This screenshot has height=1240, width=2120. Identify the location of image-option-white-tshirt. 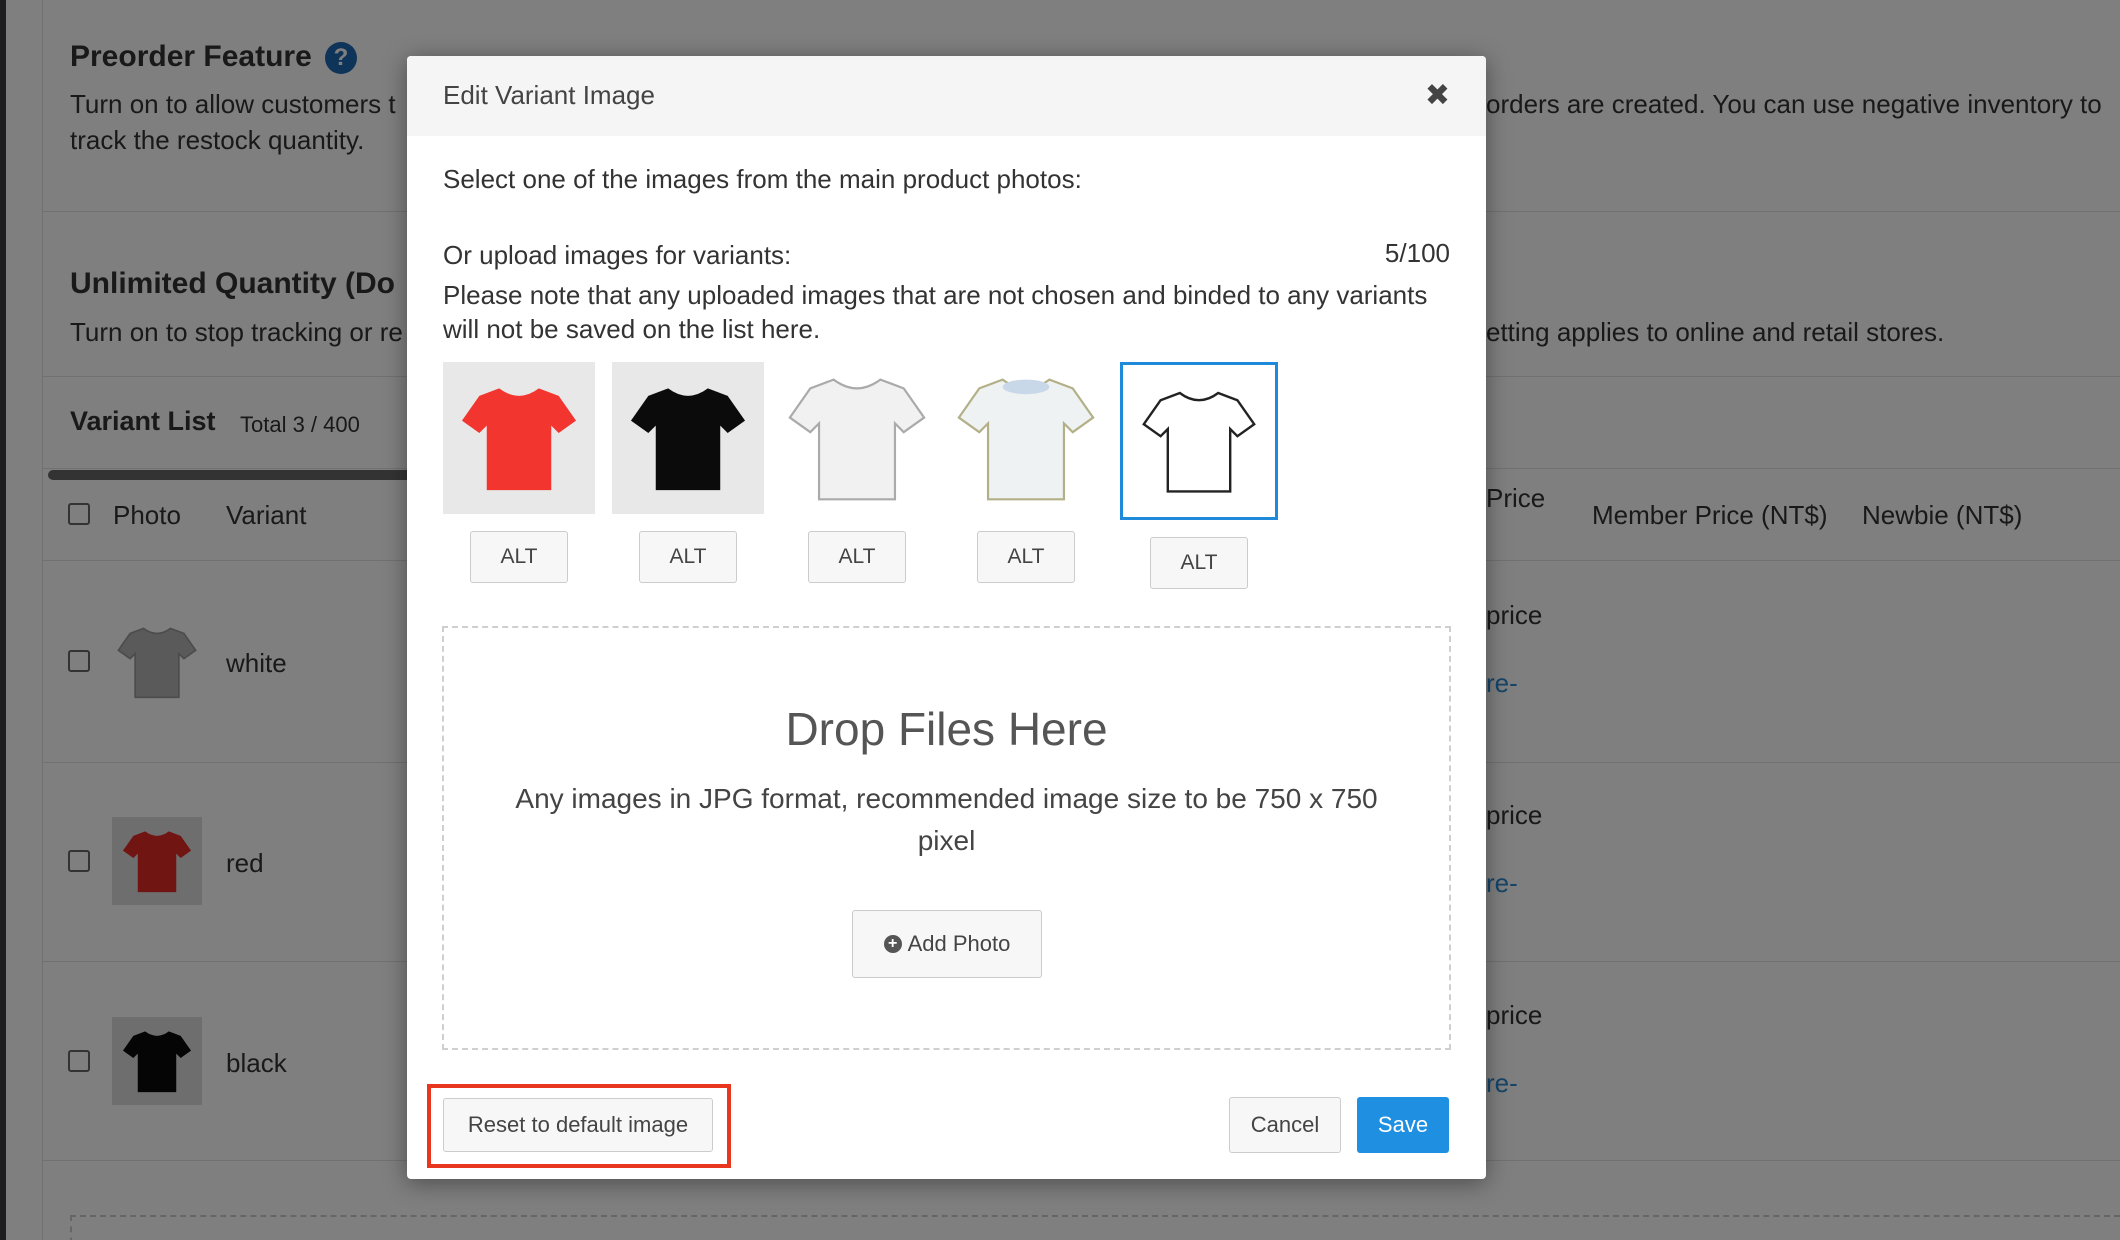
(857, 438).